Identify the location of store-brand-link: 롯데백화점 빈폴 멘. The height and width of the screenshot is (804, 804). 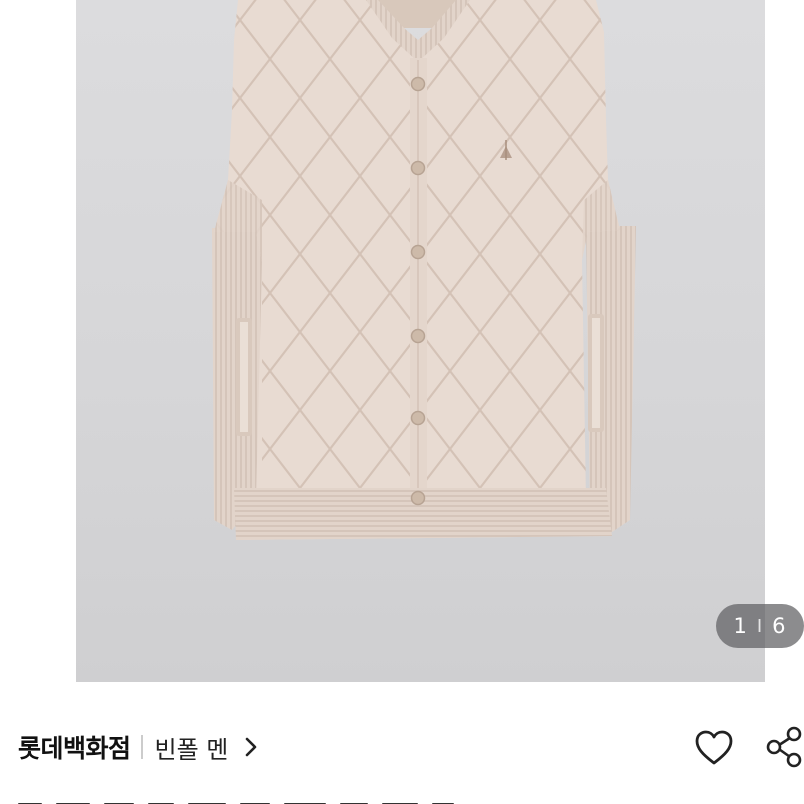
(138, 747).